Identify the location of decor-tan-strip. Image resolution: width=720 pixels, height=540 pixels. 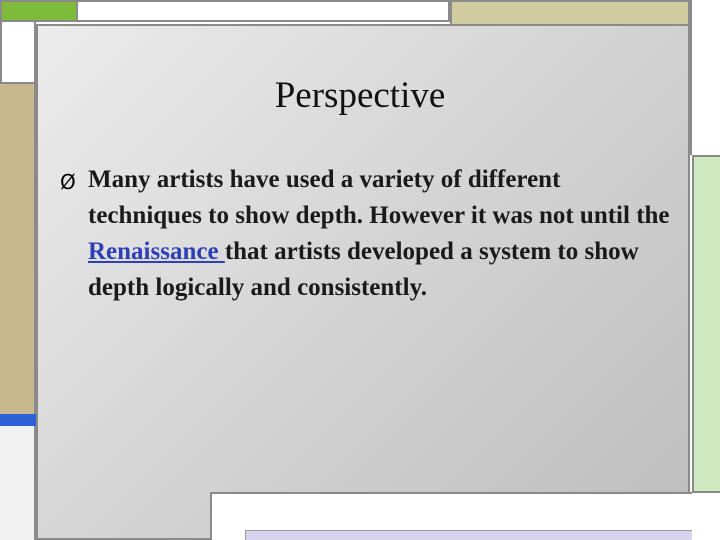
(18, 249).